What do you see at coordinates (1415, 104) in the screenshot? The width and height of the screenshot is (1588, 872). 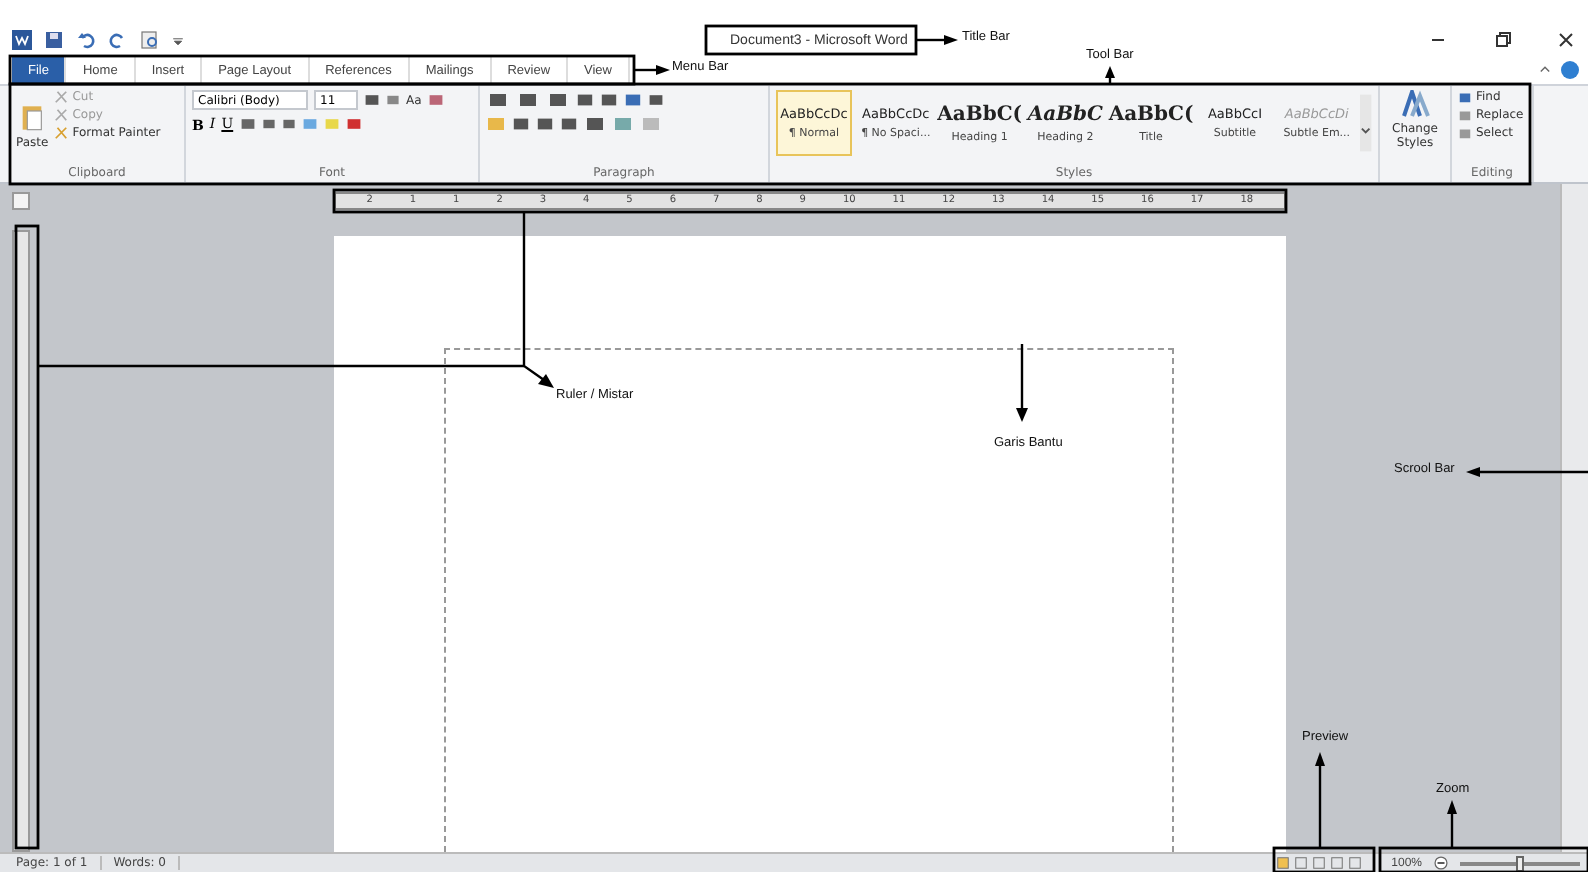 I see `change-styles-icon` at bounding box center [1415, 104].